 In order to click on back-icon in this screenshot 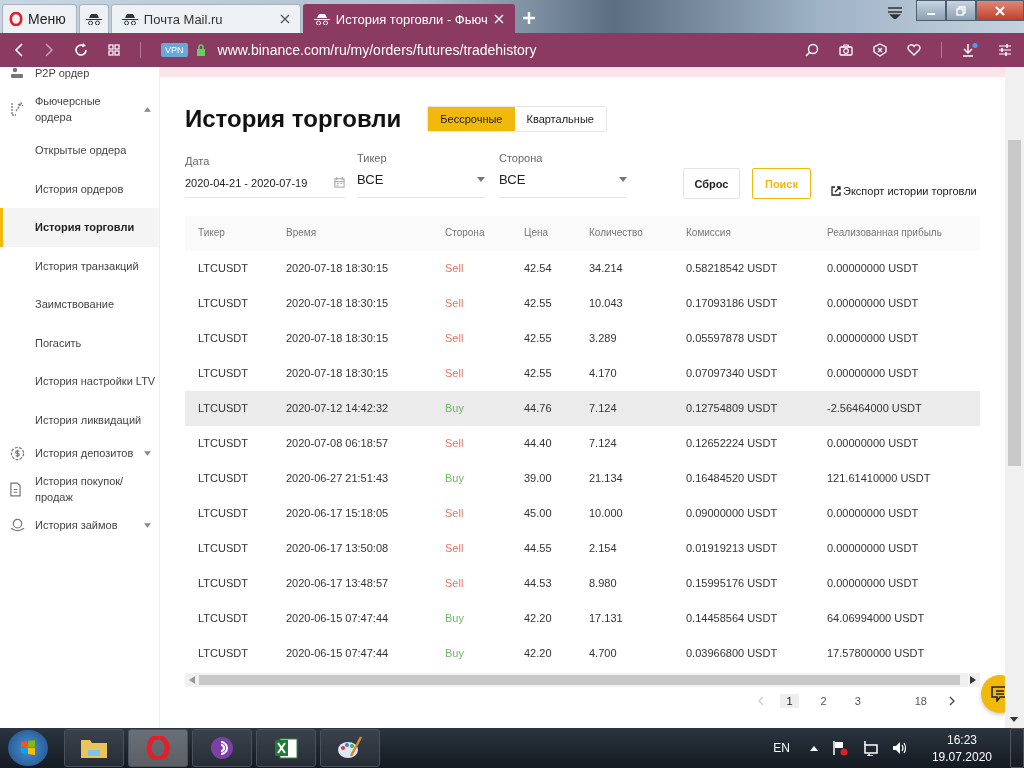, I will do `click(19, 50)`.